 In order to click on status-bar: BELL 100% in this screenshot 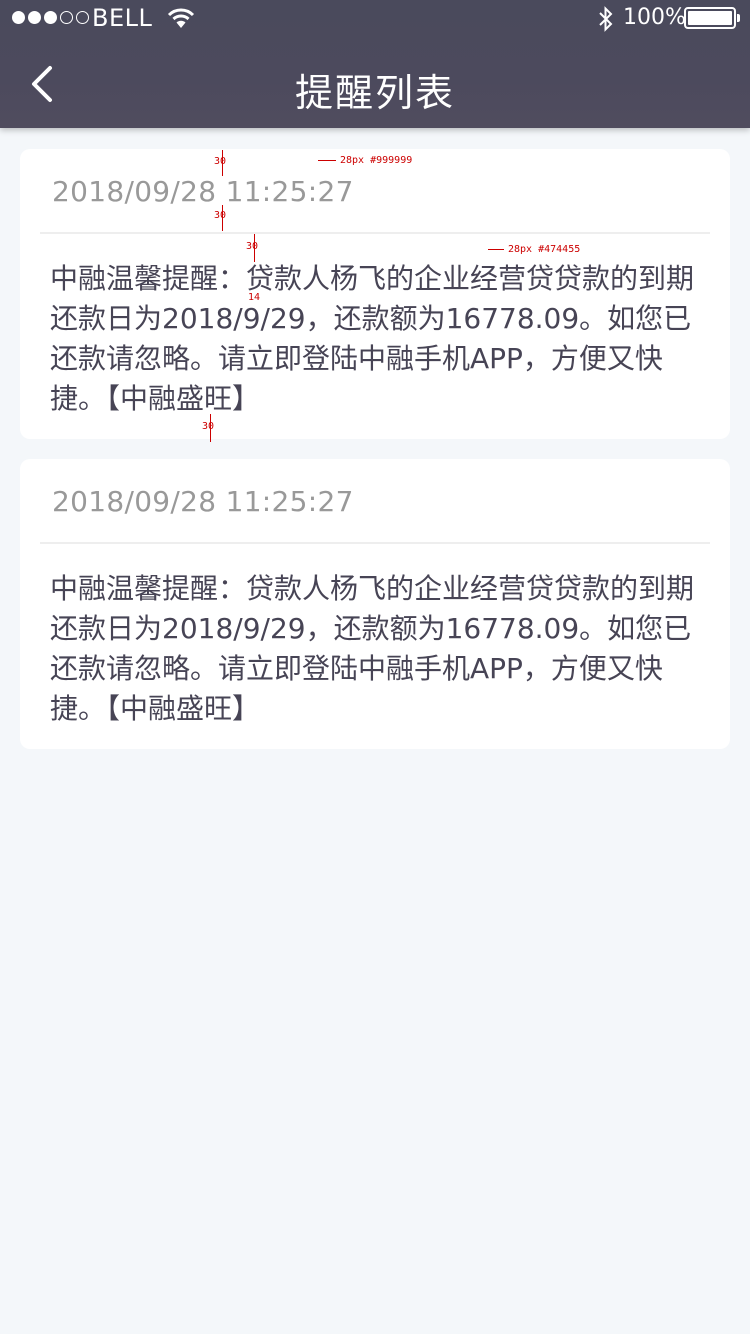, I will do `click(375, 20)`.